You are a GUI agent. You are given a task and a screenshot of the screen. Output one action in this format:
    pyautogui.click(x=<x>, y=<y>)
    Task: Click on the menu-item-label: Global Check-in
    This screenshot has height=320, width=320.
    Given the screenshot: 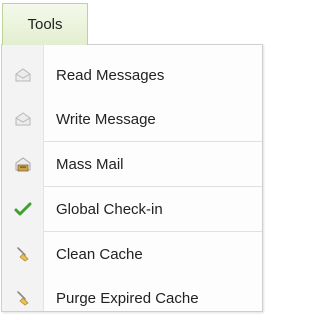 What is the action you would take?
    pyautogui.click(x=109, y=209)
    